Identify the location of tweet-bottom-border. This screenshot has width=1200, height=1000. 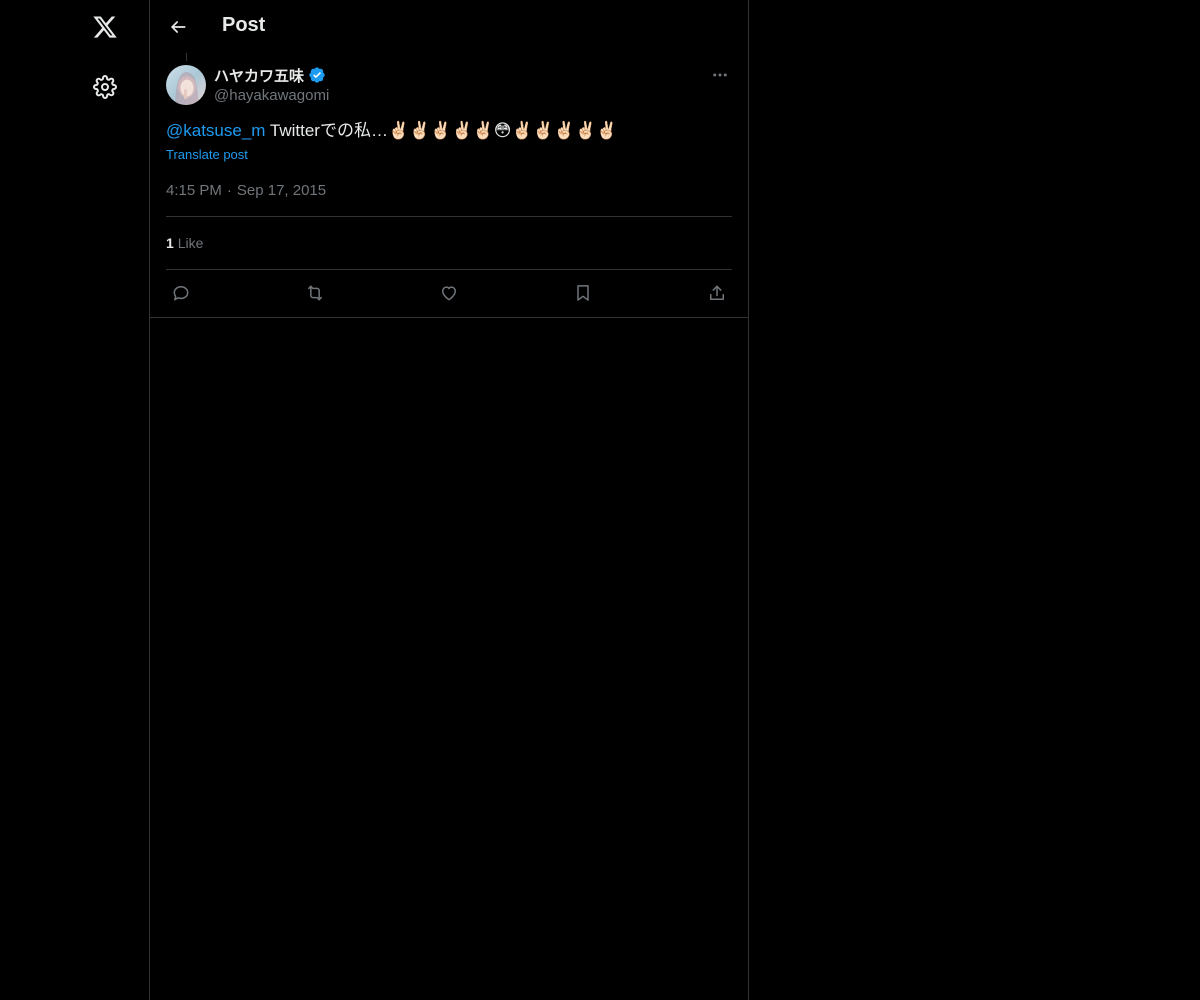
(449, 317).